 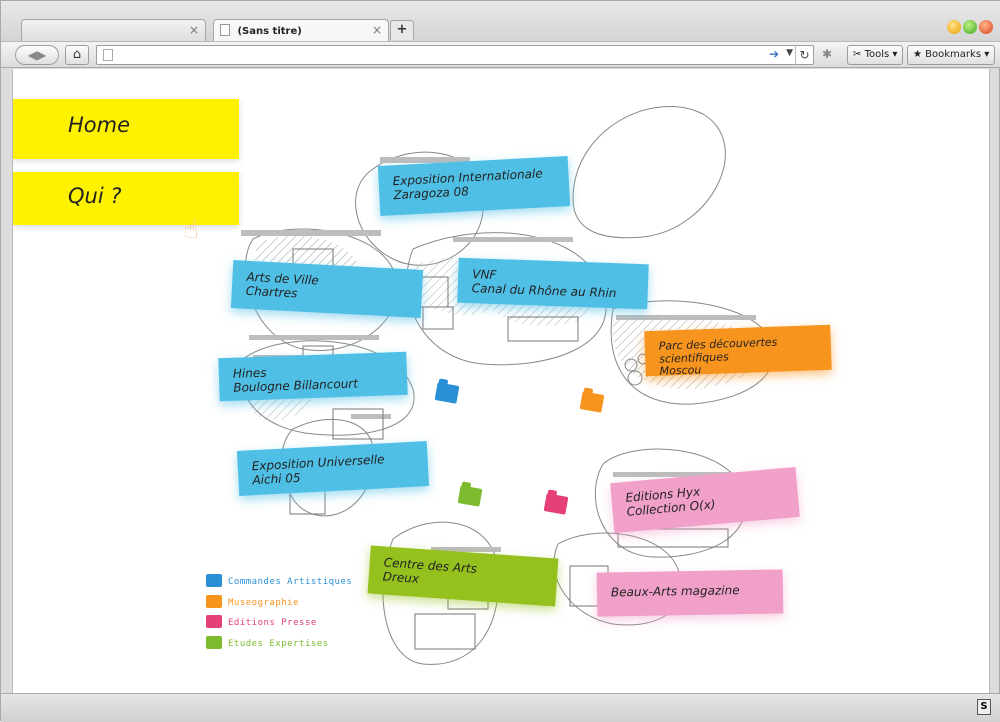 I want to click on new-tab-button: +, so click(x=402, y=30).